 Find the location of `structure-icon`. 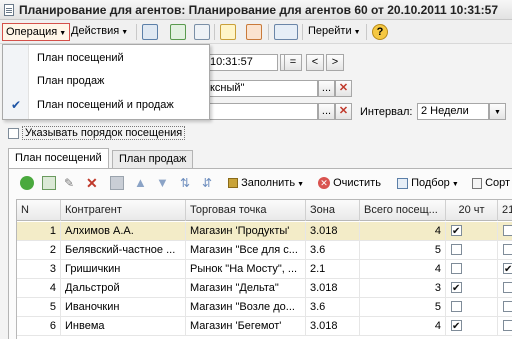

structure-icon is located at coordinates (228, 32).